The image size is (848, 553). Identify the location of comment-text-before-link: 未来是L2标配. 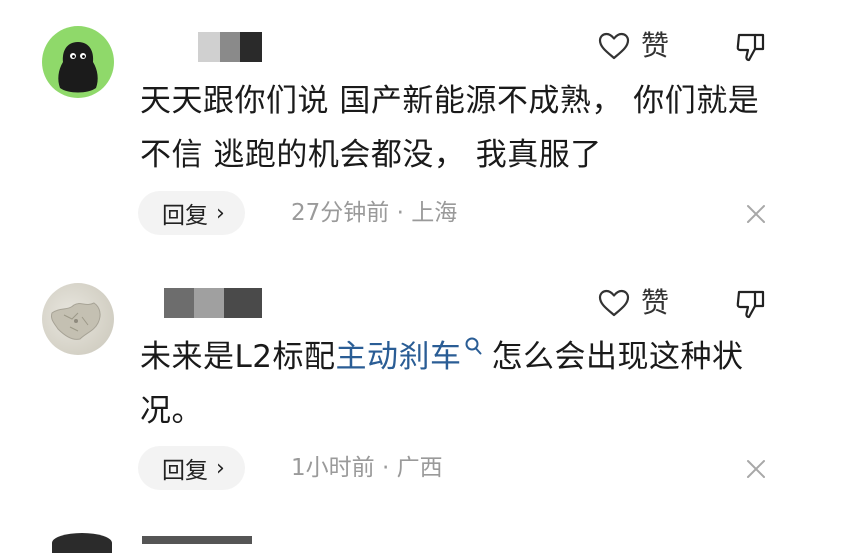
(238, 357).